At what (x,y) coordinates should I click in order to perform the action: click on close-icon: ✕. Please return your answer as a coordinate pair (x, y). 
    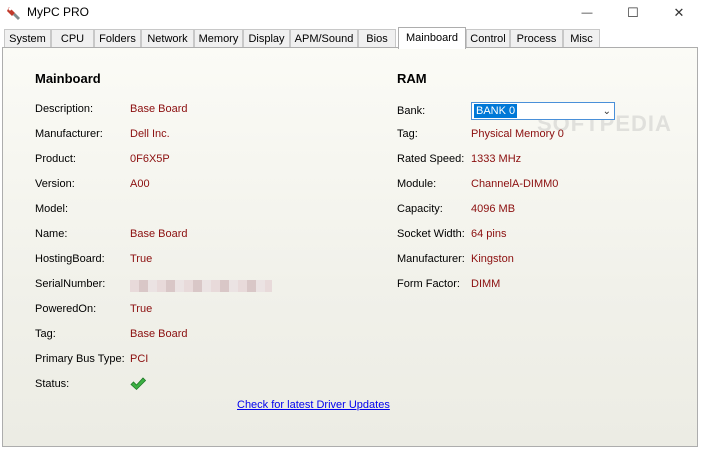
    Looking at the image, I should click on (679, 12).